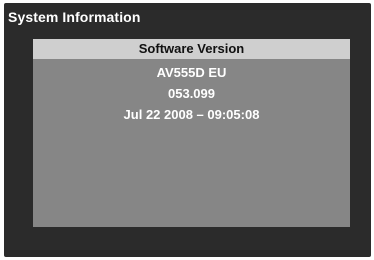 The width and height of the screenshot is (374, 260). Describe the element at coordinates (191, 93) in the screenshot. I see `software-version-number: 053.099` at that location.